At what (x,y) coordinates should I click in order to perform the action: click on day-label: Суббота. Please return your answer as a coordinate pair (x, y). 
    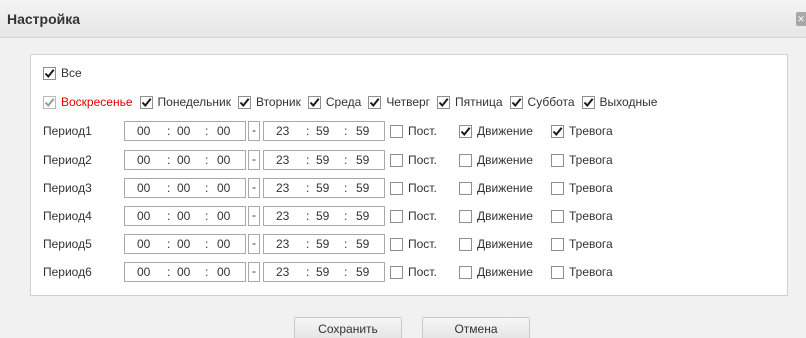
    Looking at the image, I should click on (551, 102).